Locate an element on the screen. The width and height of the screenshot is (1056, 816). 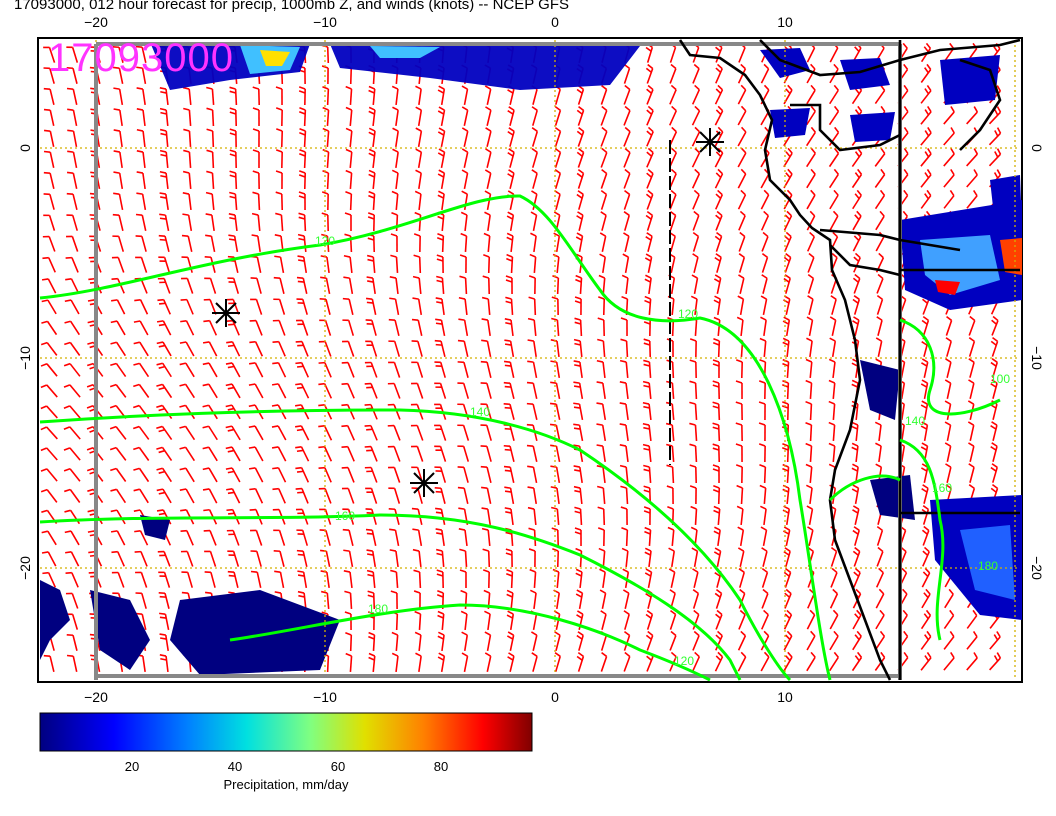
x-tick-top: 10 is located at coordinates (785, 22).